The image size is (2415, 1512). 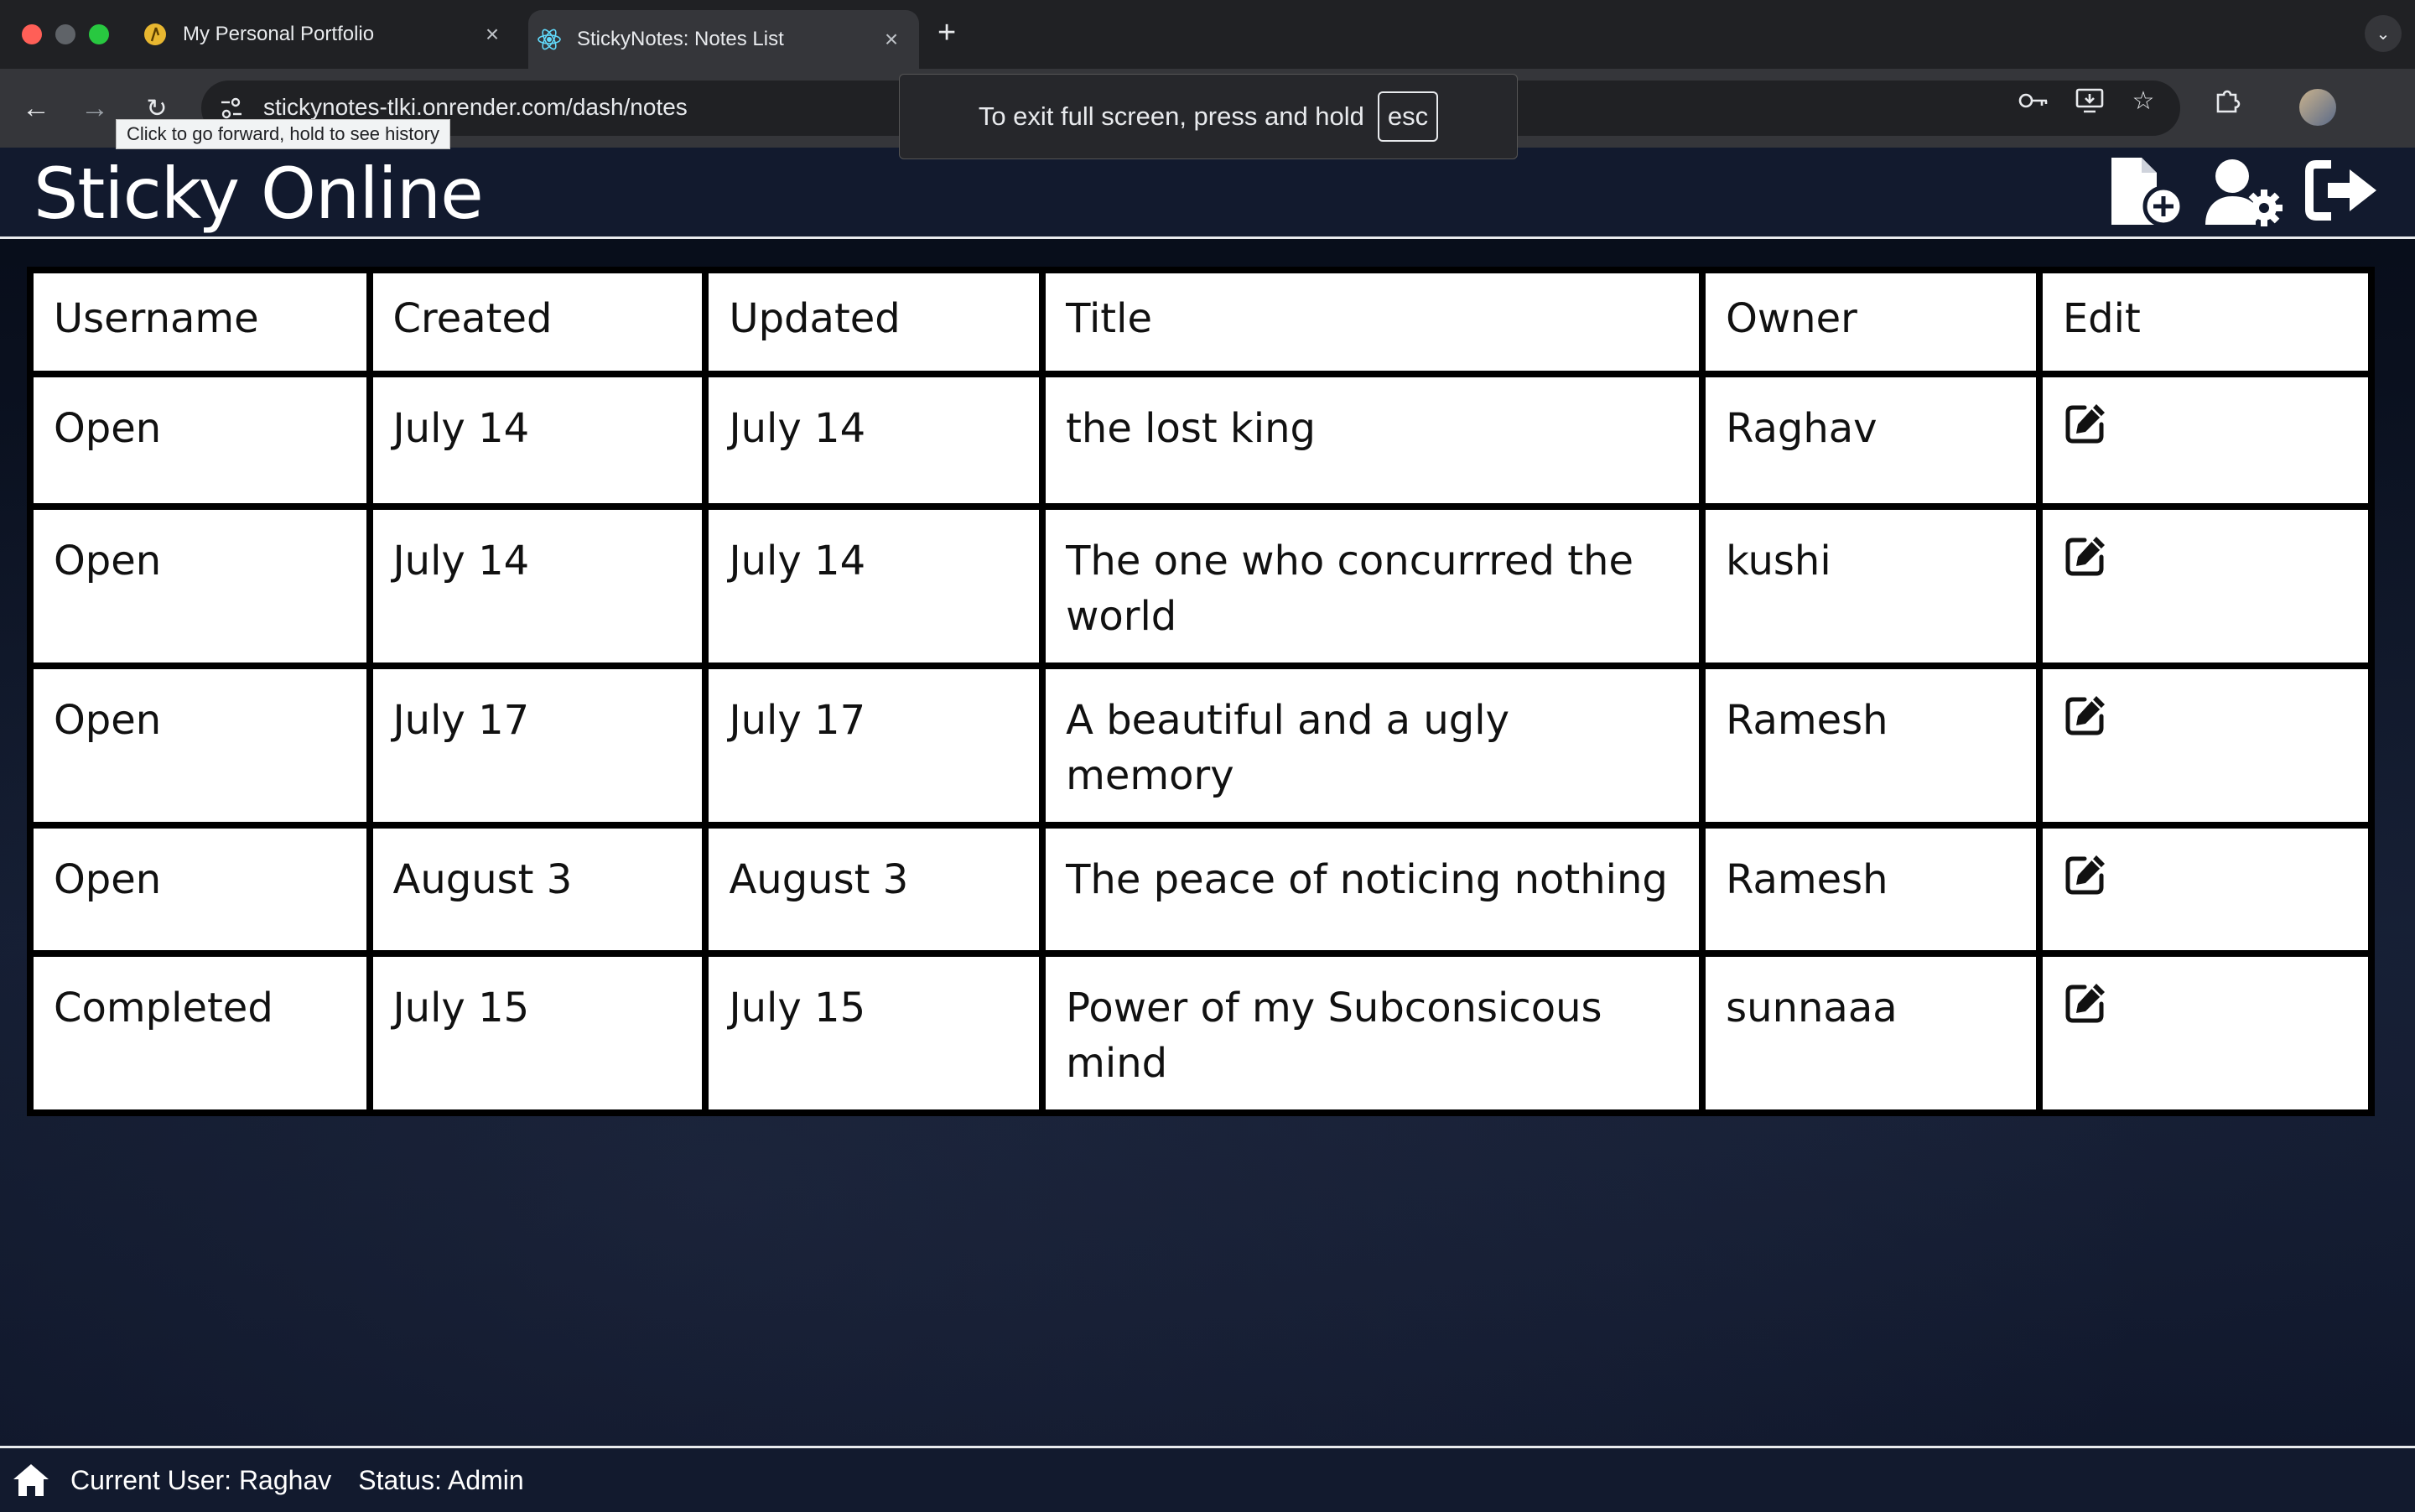 I want to click on note-title: the lost king, so click(x=1373, y=440).